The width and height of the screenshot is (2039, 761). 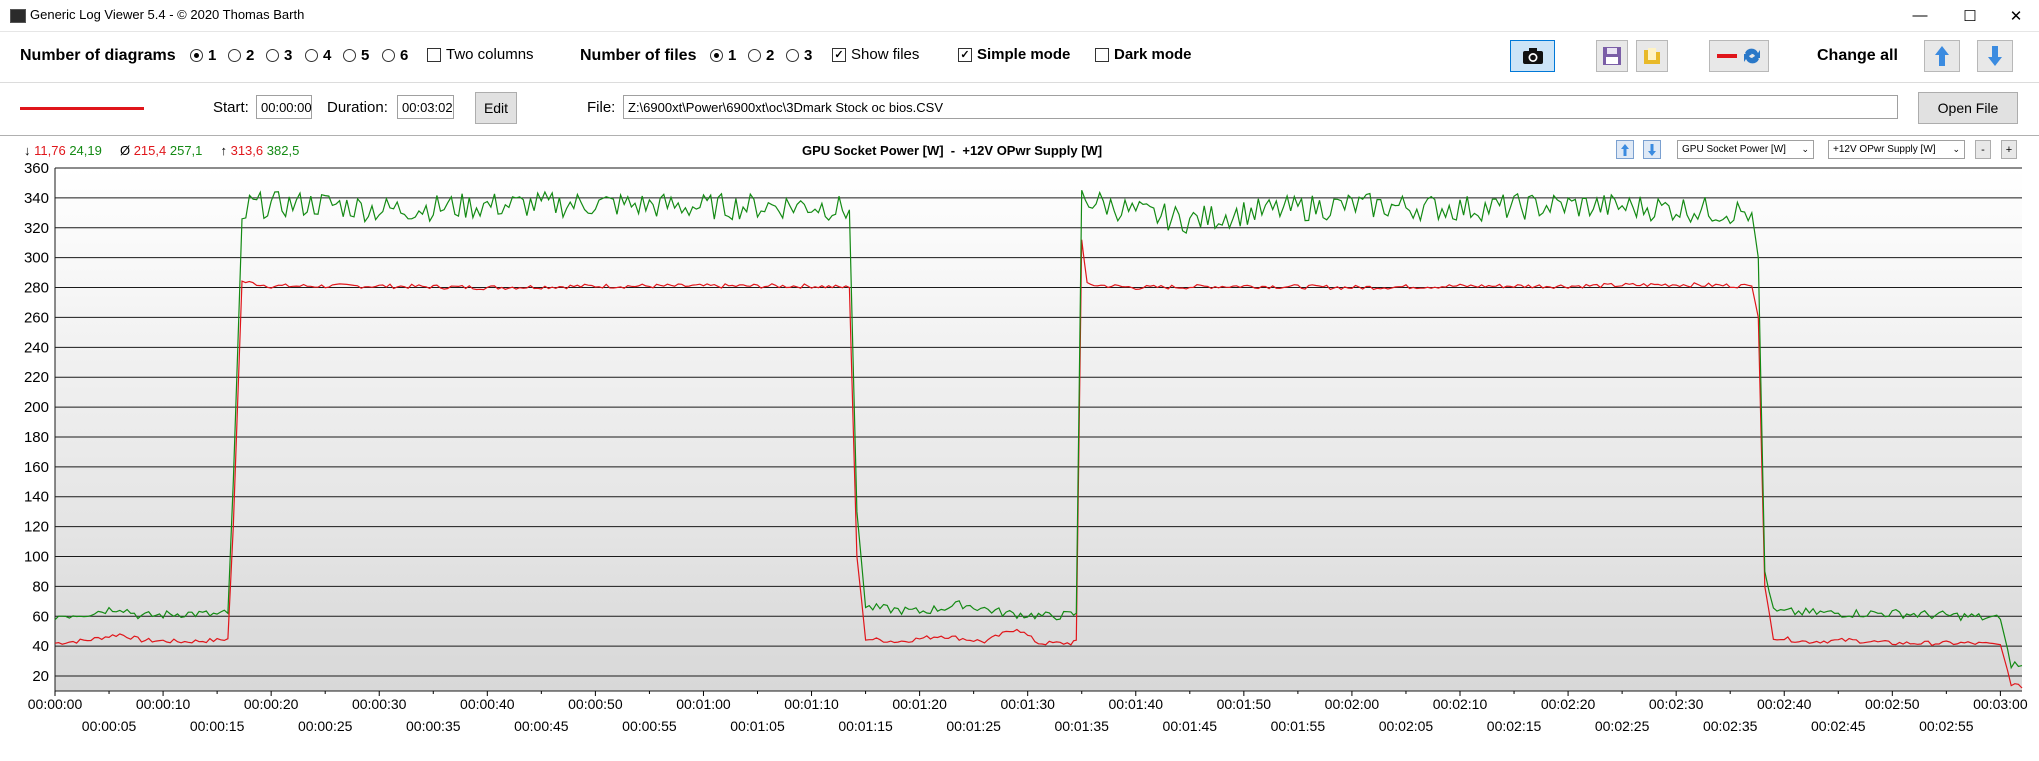 I want to click on file-radio-2: 2, so click(x=761, y=55).